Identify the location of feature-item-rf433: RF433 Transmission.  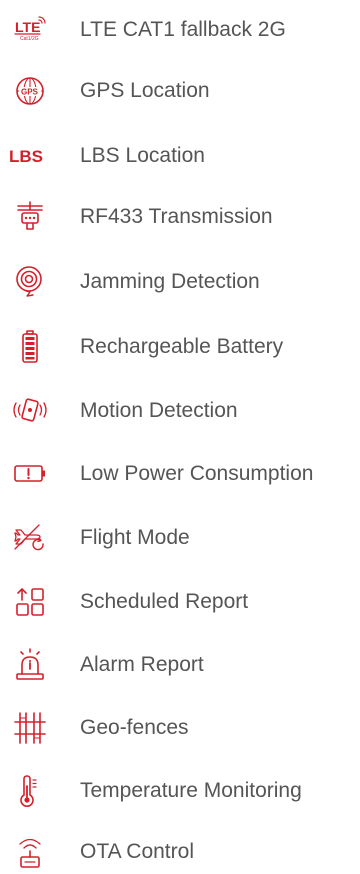
(180, 217).